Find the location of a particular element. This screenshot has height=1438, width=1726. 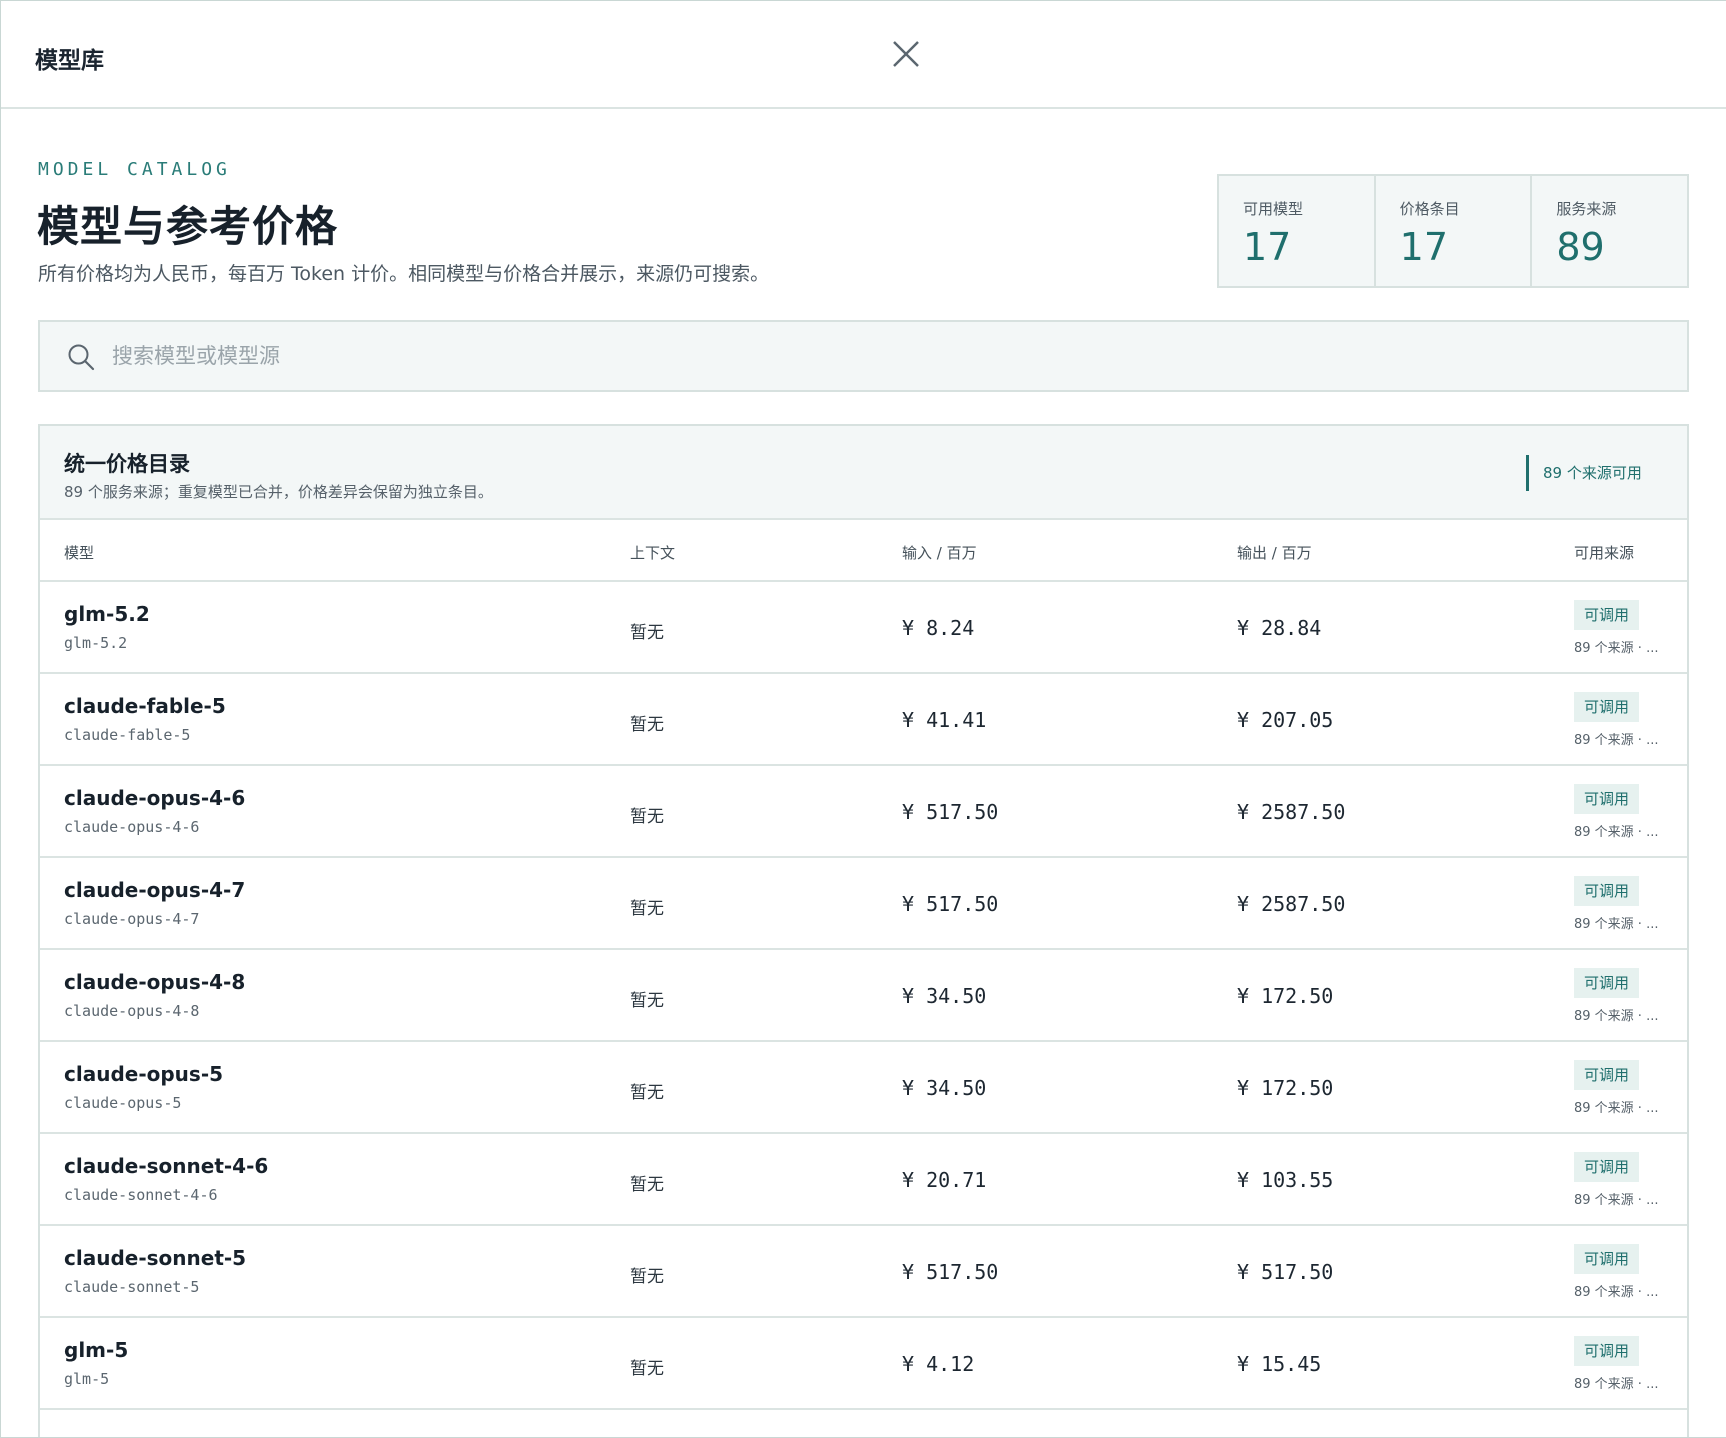

input-price: ¥ 41.41 is located at coordinates (944, 720).